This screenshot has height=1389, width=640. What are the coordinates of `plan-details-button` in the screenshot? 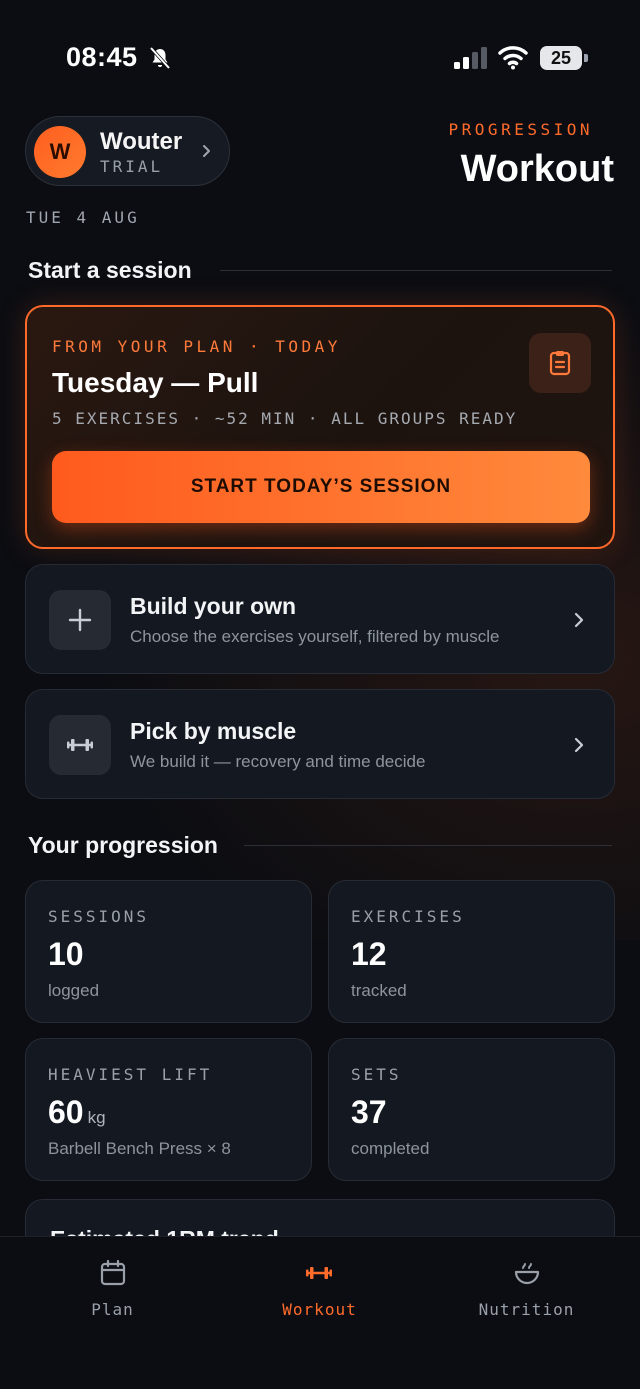 It's located at (560, 363).